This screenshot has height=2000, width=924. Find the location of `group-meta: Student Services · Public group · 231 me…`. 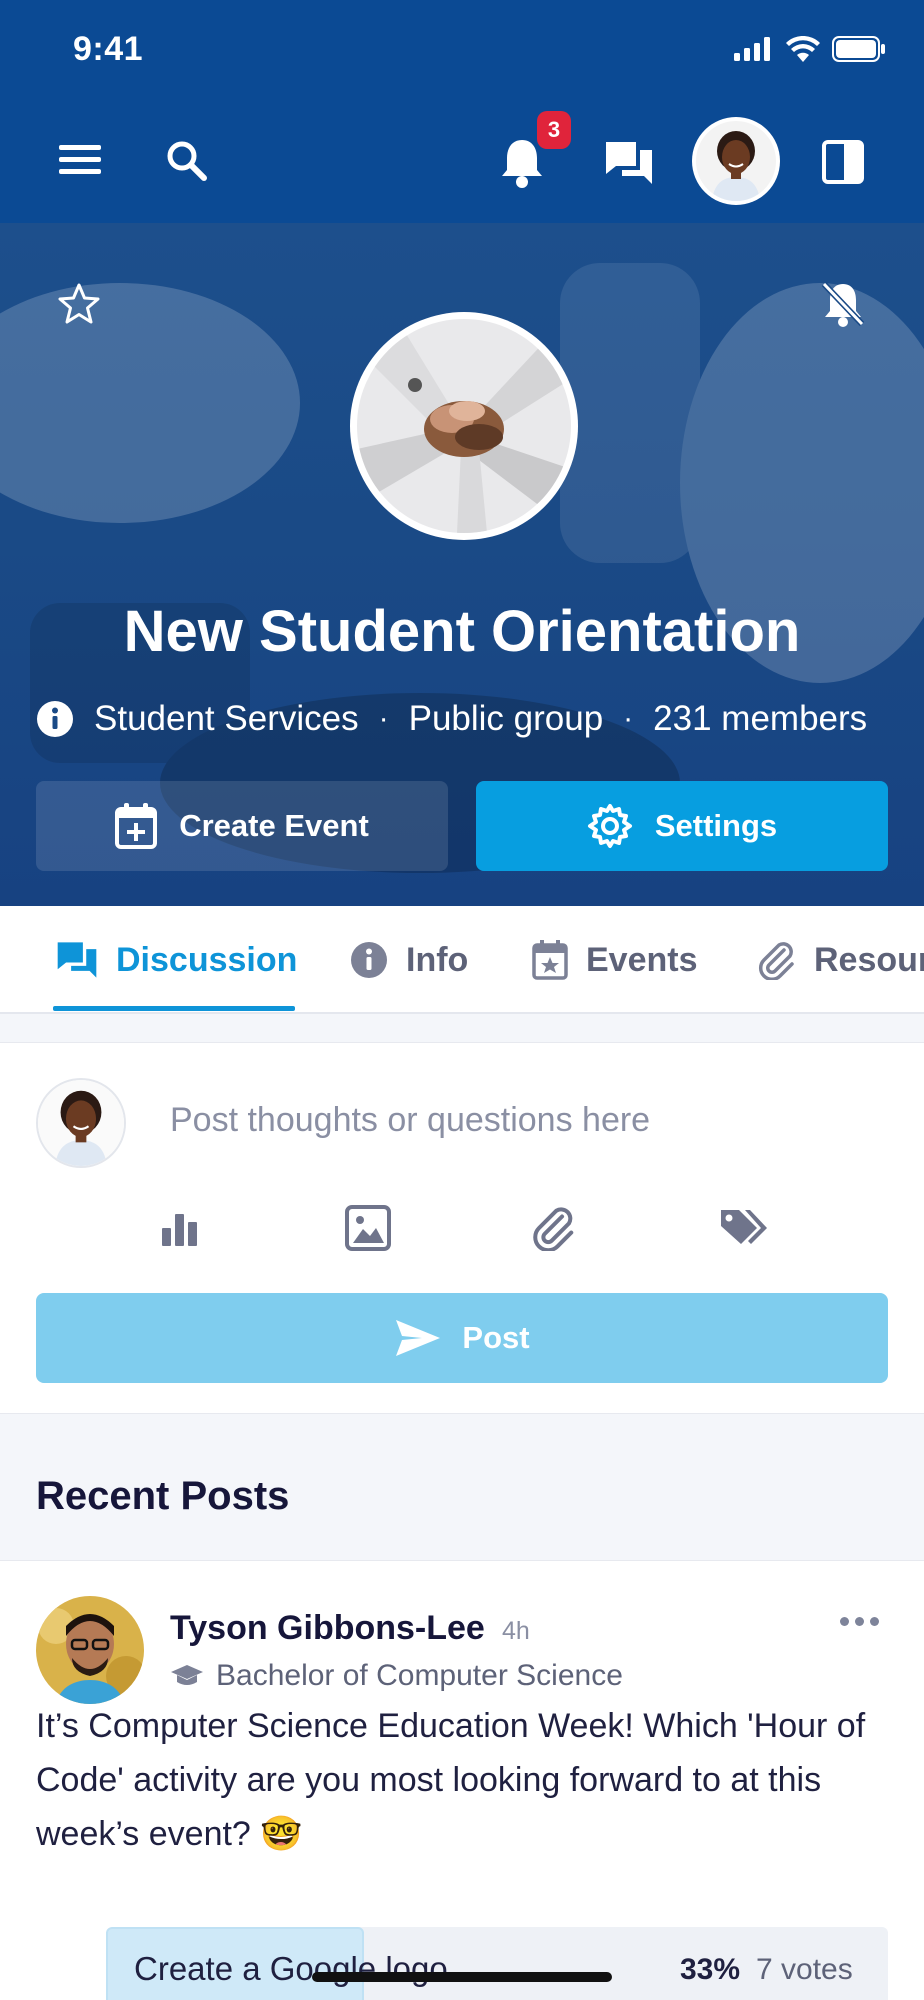

group-meta: Student Services · Public group · 231 me… is located at coordinates (462, 719).